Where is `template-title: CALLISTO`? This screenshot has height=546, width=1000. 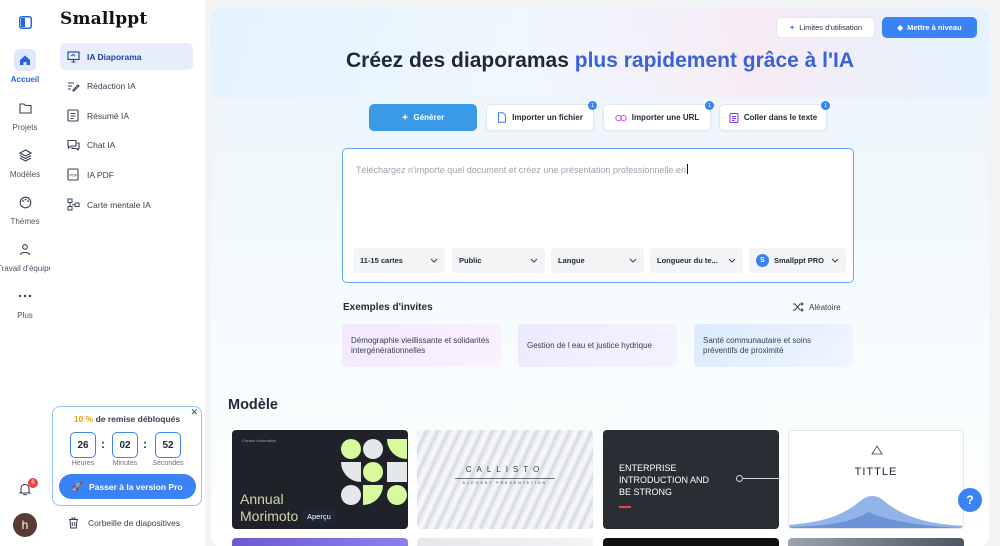
template-title: CALLISTO is located at coordinates (505, 469).